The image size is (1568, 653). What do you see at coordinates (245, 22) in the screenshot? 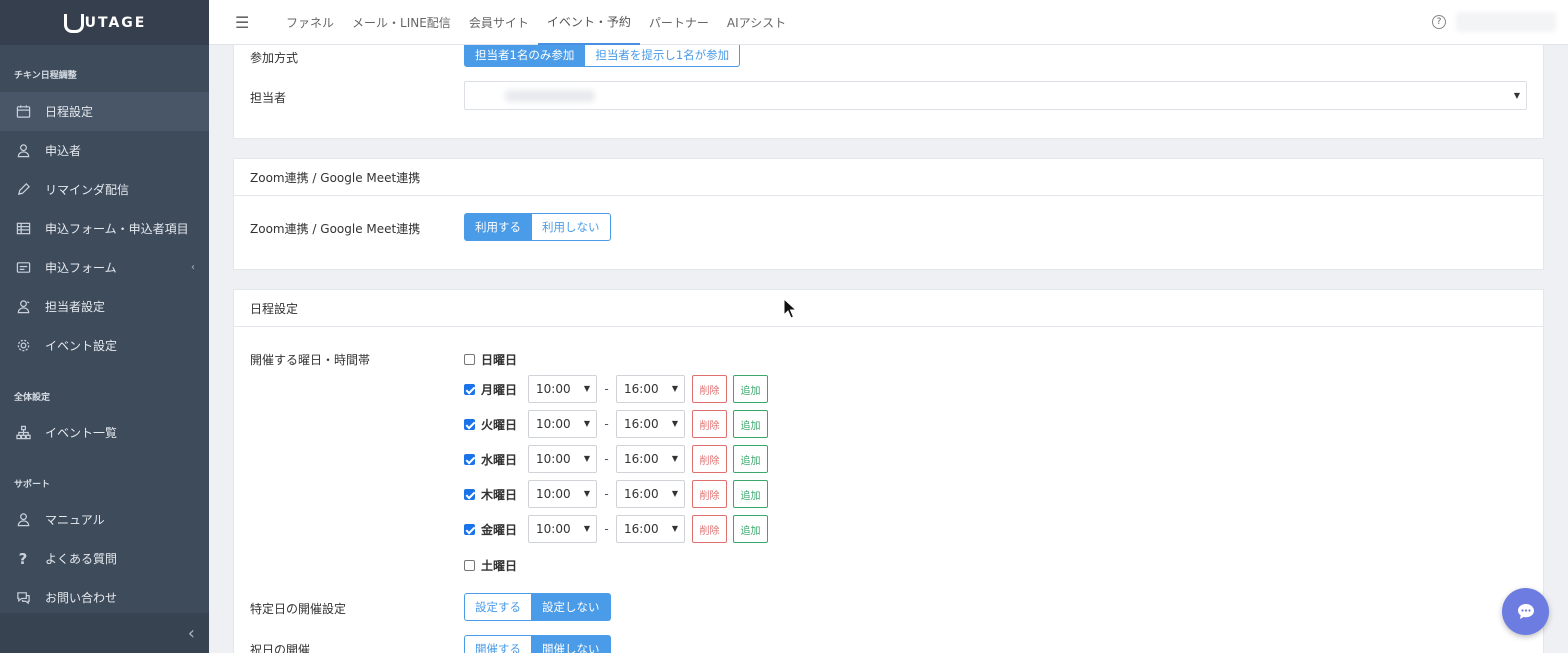
I see `hamburger-menu-icon: ☰` at bounding box center [245, 22].